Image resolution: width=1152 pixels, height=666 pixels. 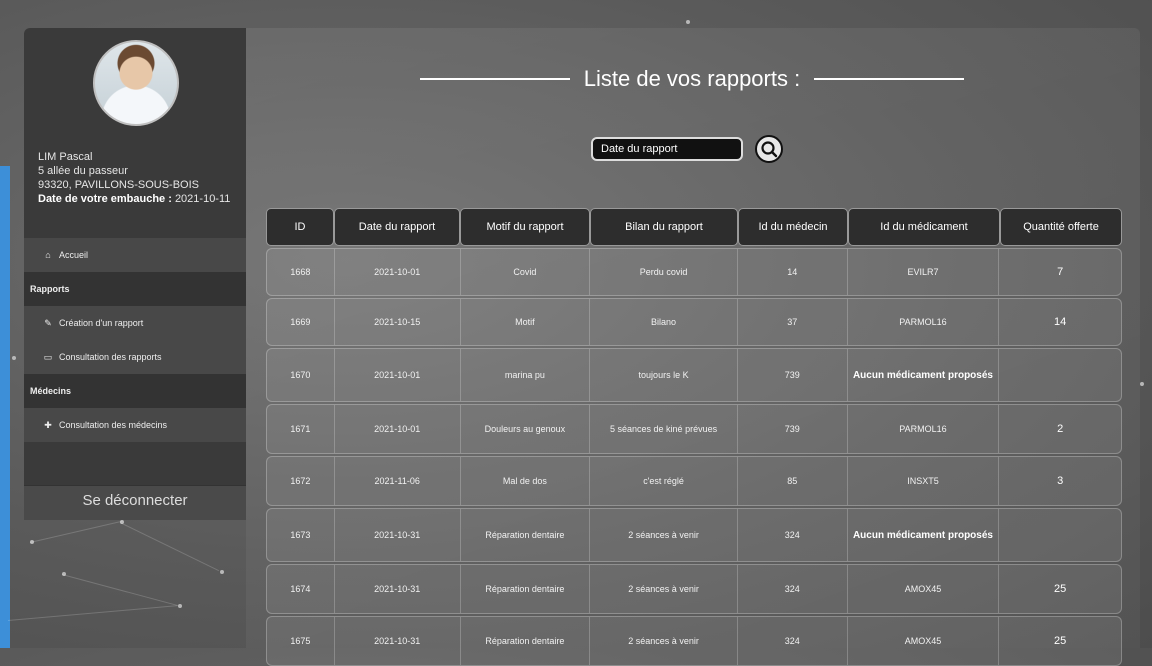 I want to click on table-cell: 14, so click(x=1060, y=322).